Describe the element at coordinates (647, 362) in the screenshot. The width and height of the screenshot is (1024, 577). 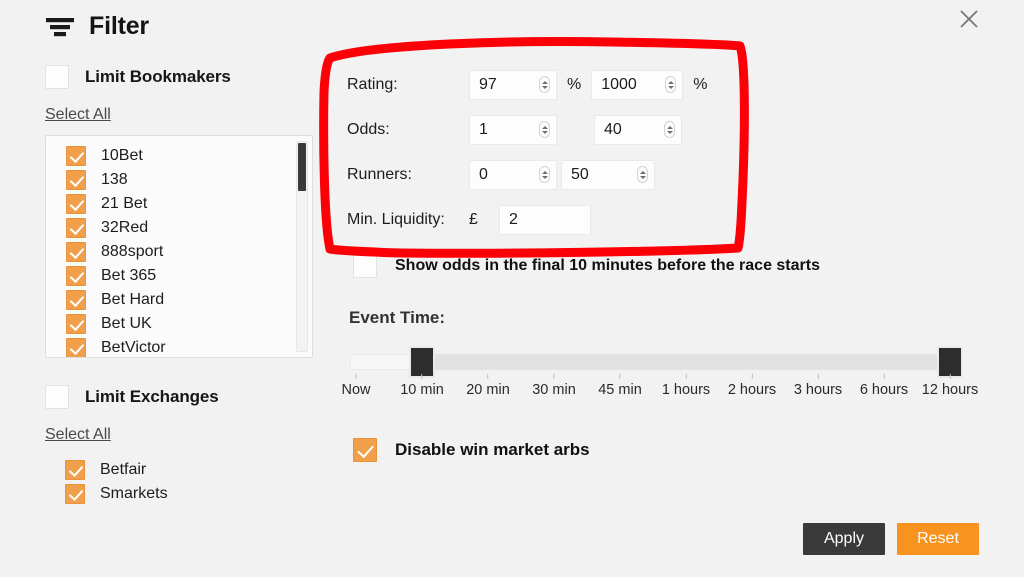
I see `slider-track` at that location.